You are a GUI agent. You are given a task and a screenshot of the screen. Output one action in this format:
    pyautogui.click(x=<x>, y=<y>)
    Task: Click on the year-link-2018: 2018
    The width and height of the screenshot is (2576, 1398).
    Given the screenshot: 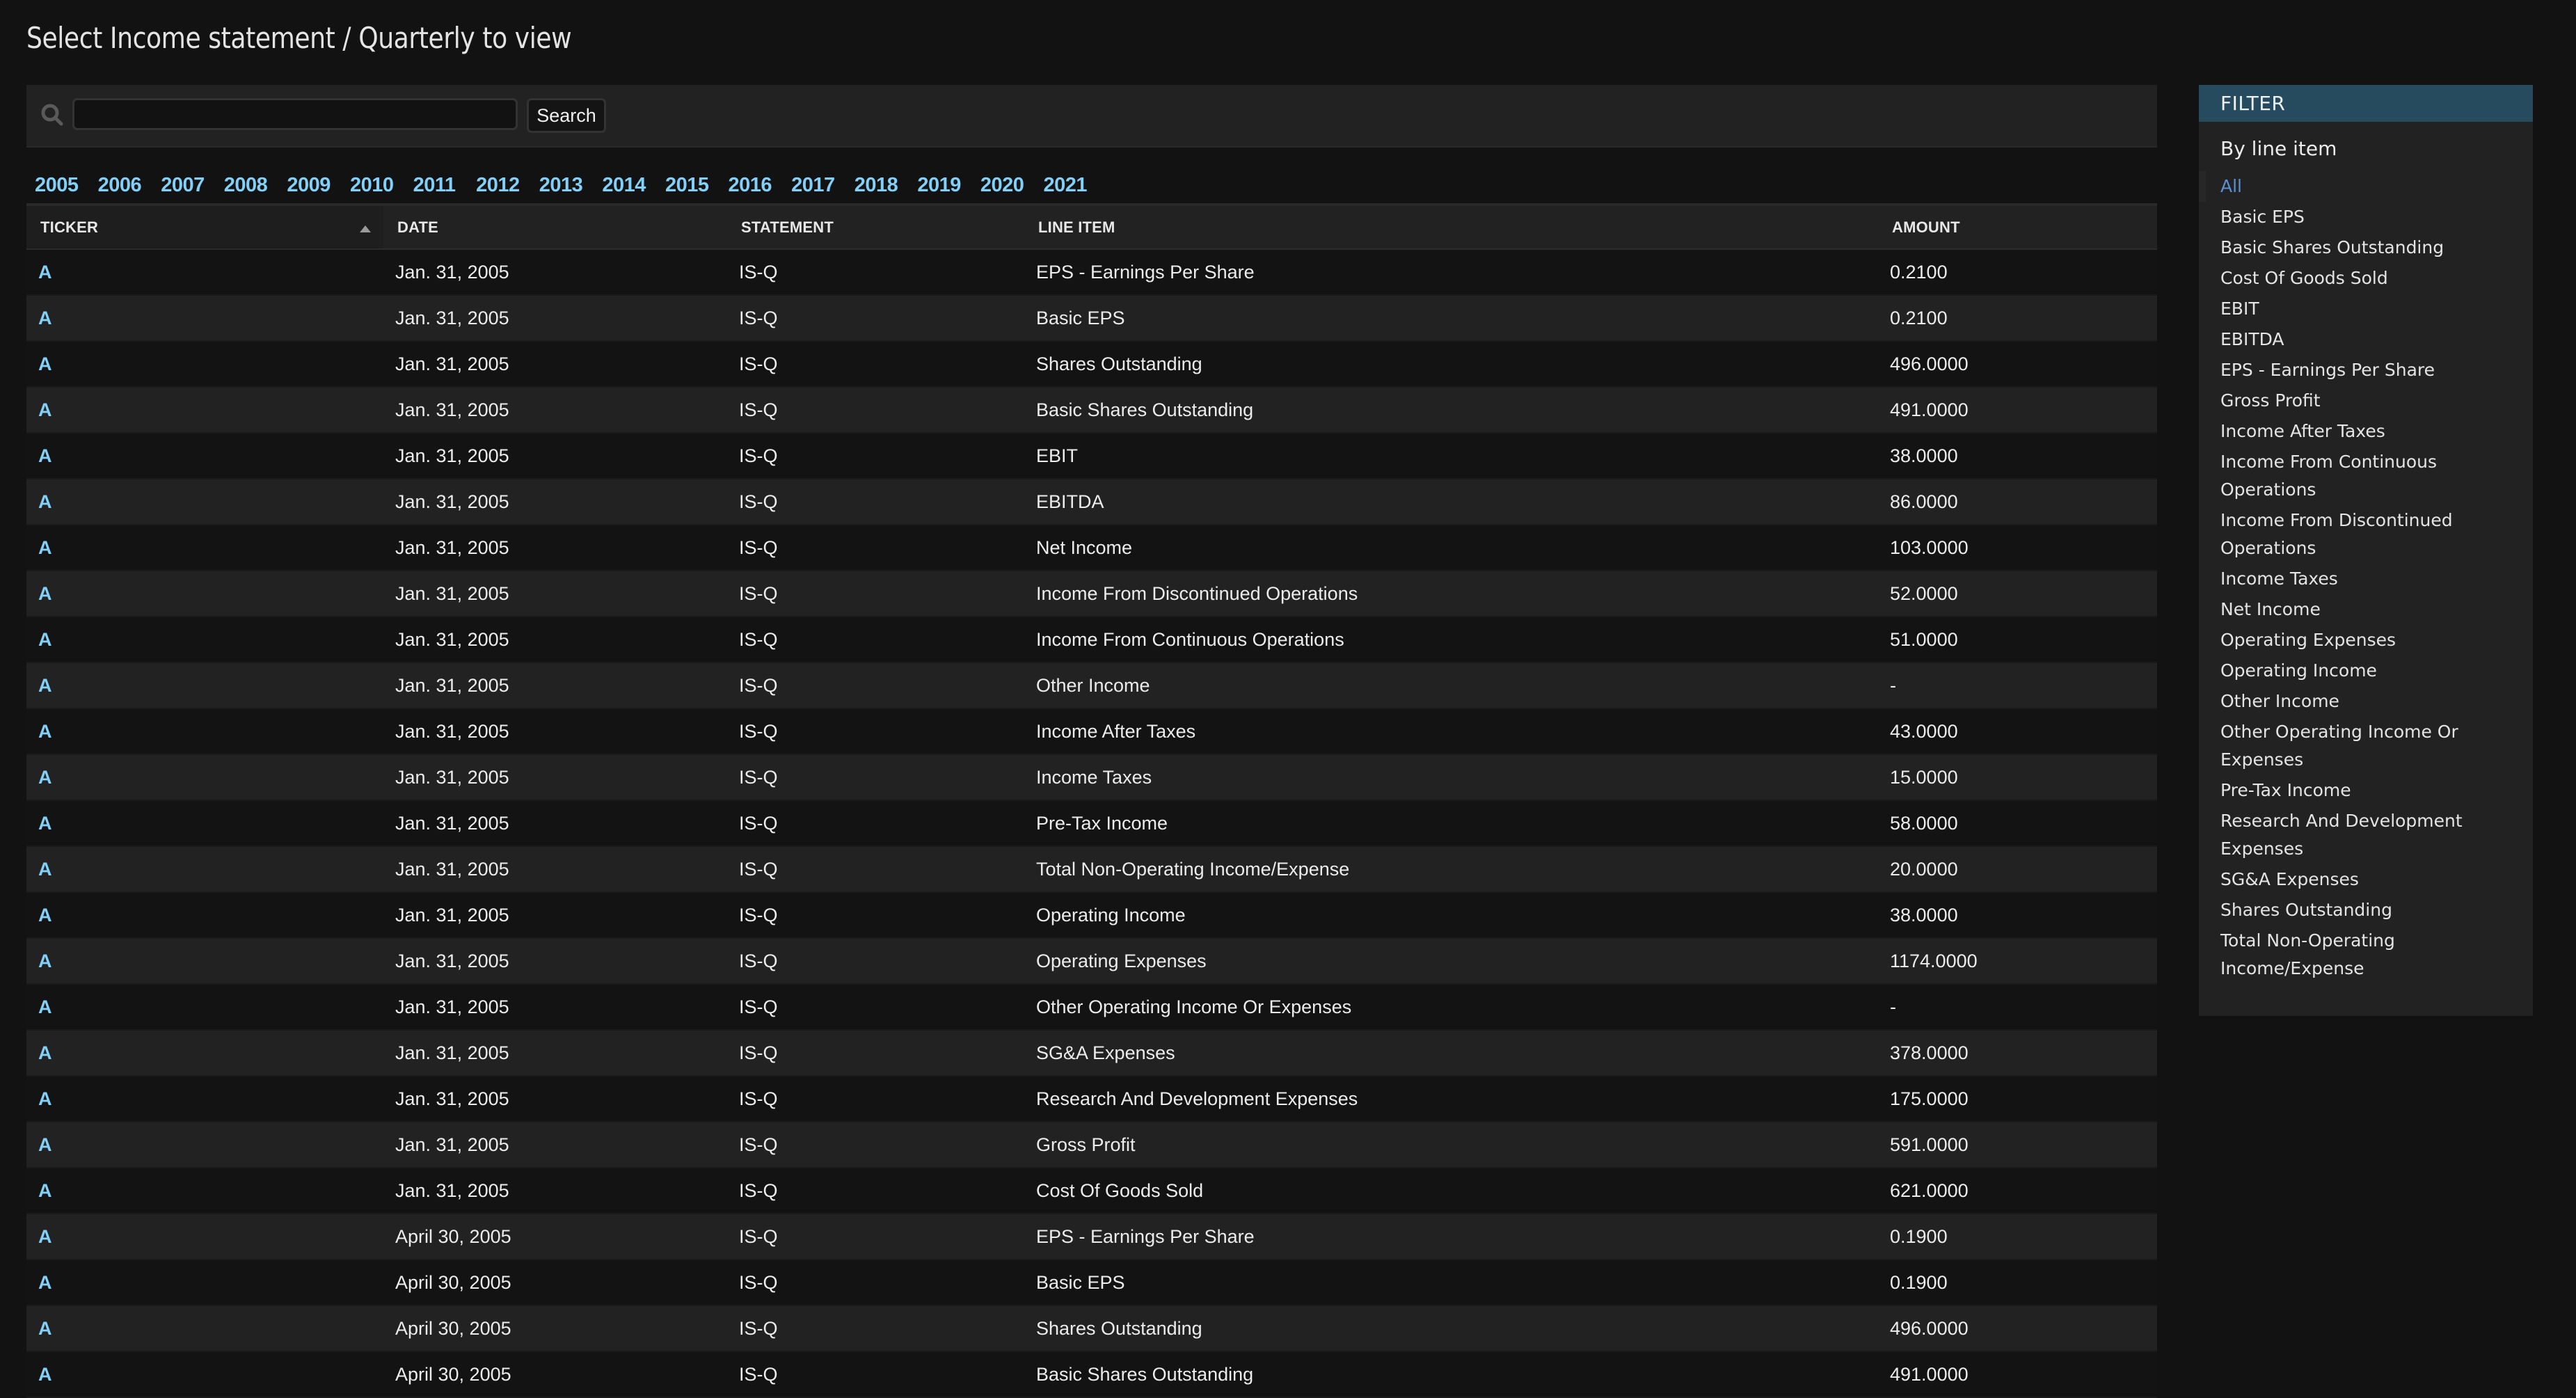 What is the action you would take?
    pyautogui.click(x=886, y=185)
    